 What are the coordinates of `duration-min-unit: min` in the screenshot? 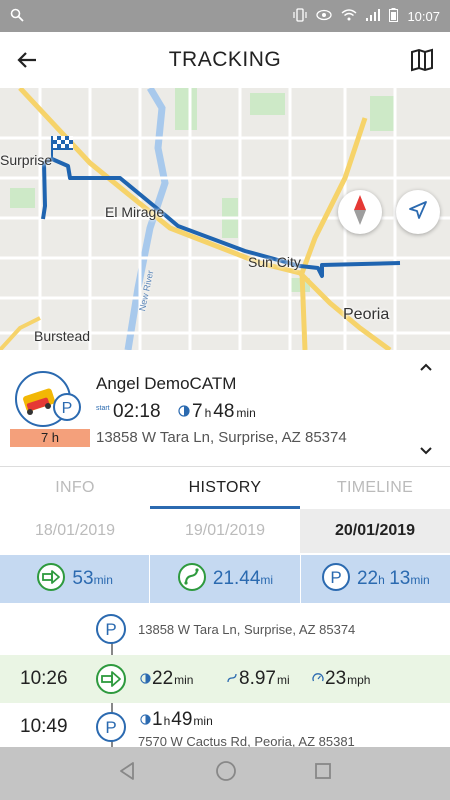 It's located at (246, 413).